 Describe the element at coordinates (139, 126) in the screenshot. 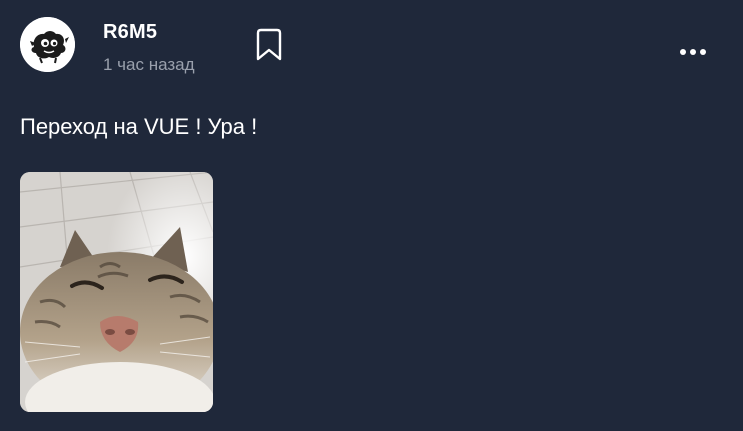

I see `post-text: Переход на VUE ! Ура !` at that location.